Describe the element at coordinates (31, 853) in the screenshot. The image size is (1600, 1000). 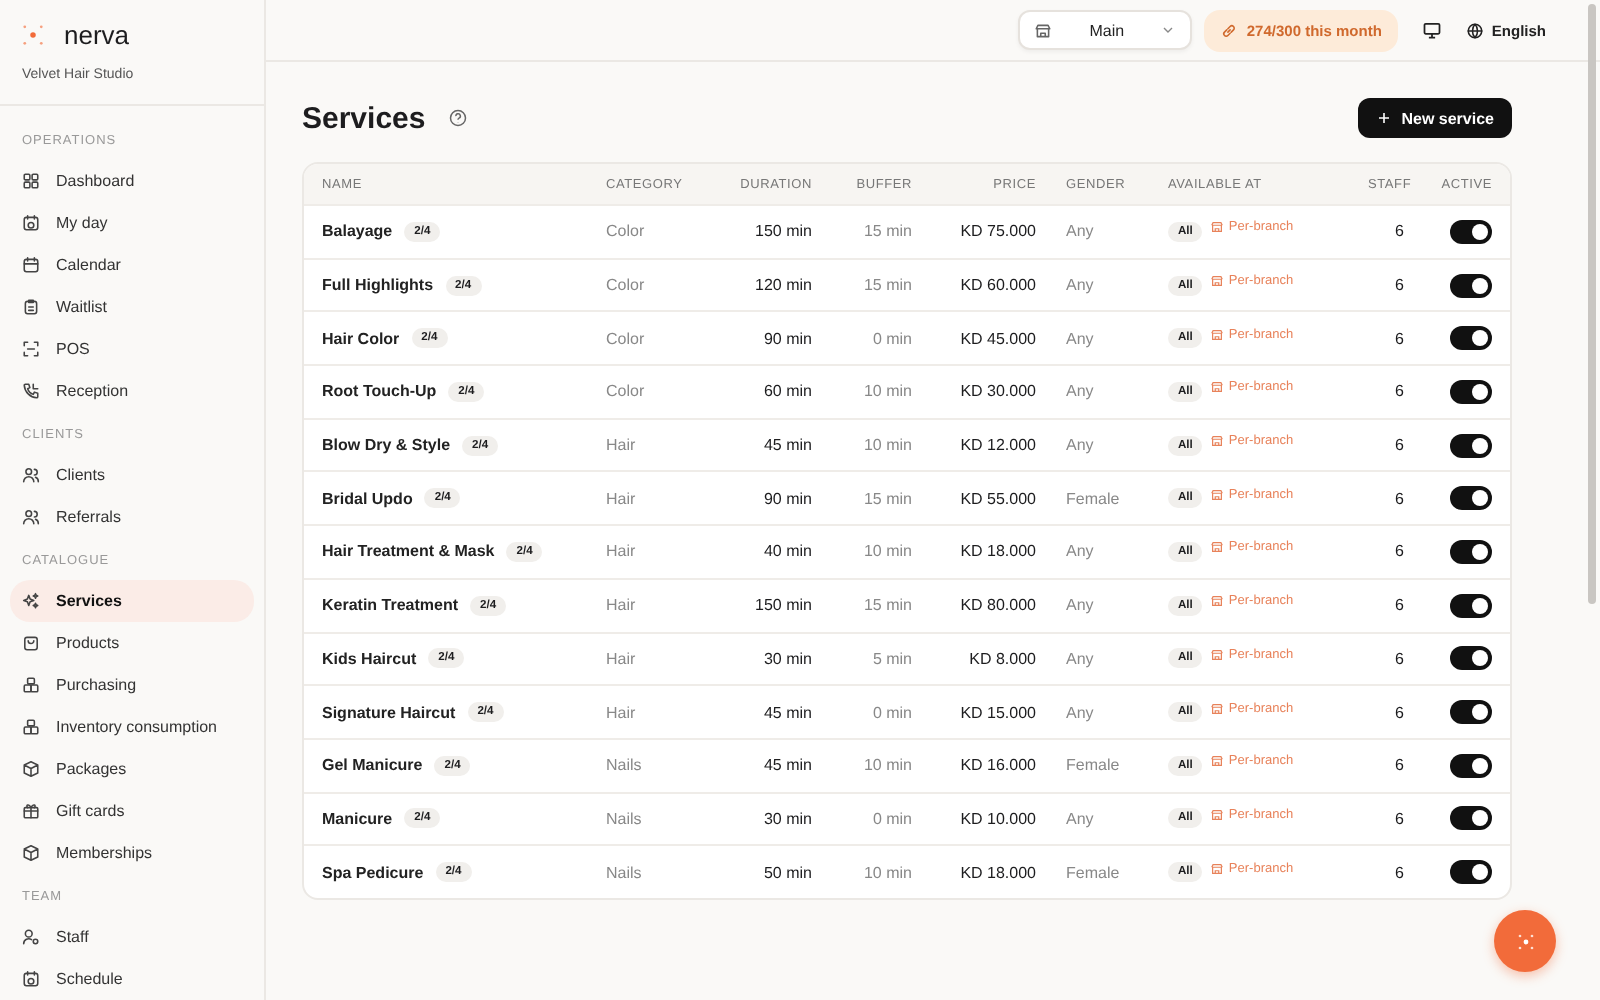
I see `package-icon` at that location.